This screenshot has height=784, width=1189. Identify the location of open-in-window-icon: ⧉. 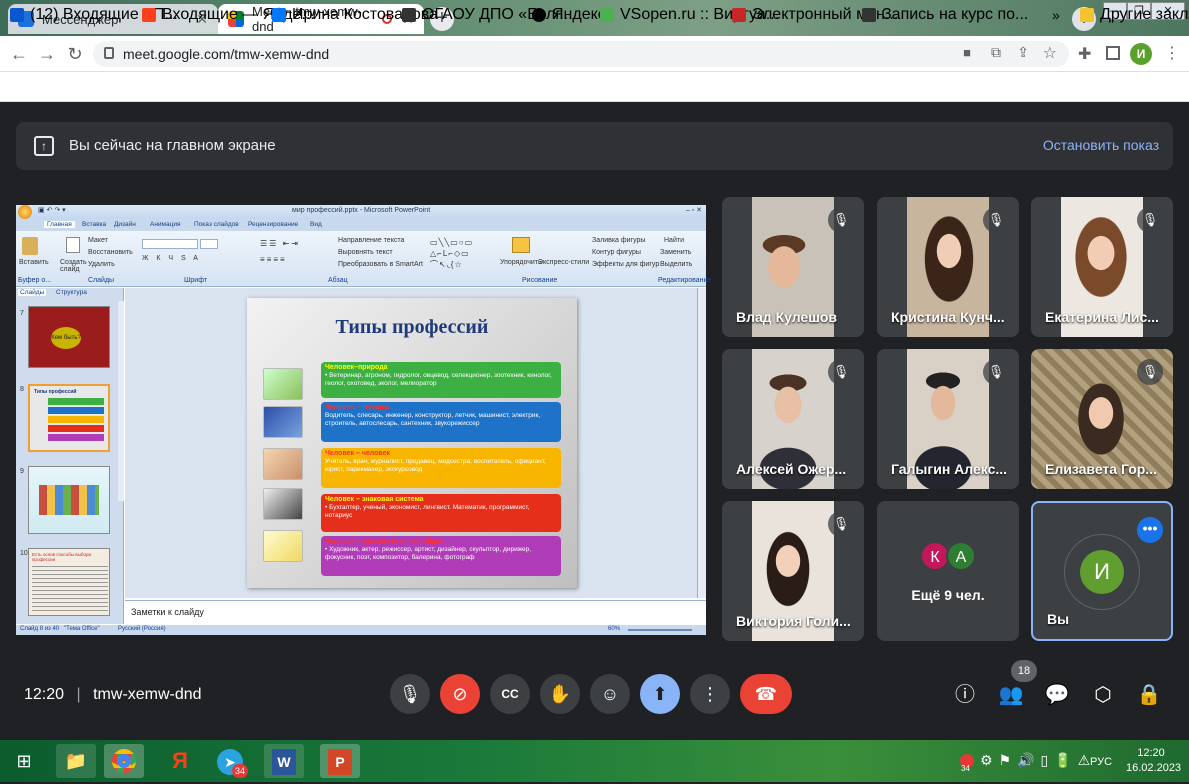
(996, 52).